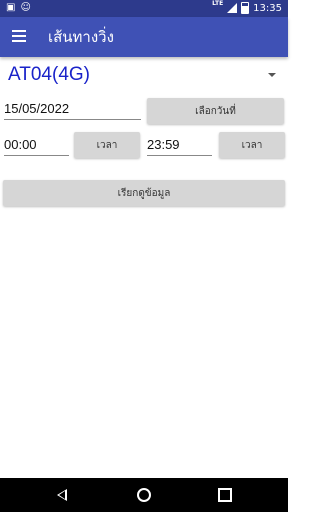  I want to click on vehicle-dropdown-value: AT04(4G), so click(49, 74).